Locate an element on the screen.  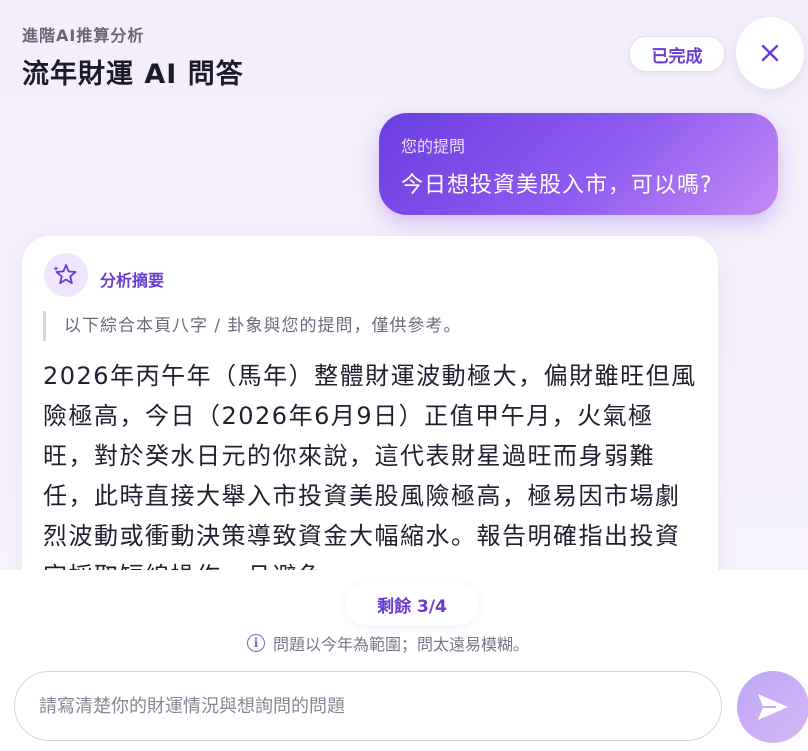
page-title: 流年財運 AI 問答 is located at coordinates (133, 74).